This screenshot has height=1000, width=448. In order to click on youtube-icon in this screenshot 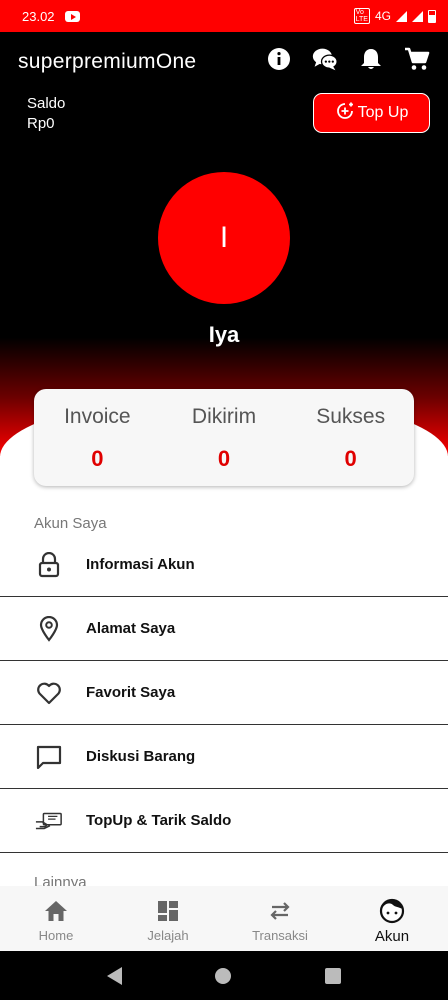, I will do `click(72, 16)`.